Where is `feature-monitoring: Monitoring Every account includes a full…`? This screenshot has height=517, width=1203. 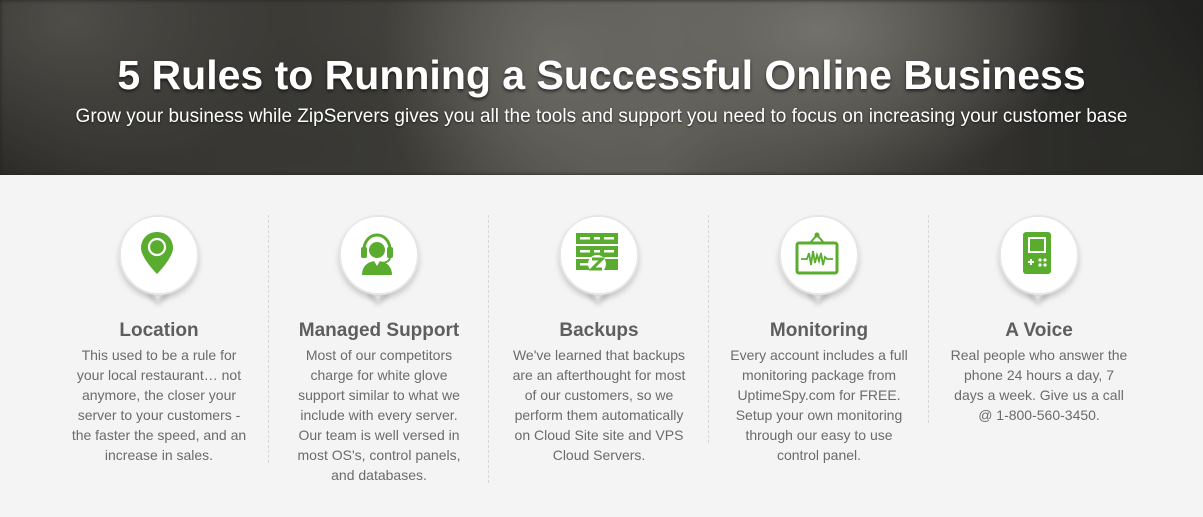
feature-monitoring: Monitoring Every account includes a full… is located at coordinates (819, 340).